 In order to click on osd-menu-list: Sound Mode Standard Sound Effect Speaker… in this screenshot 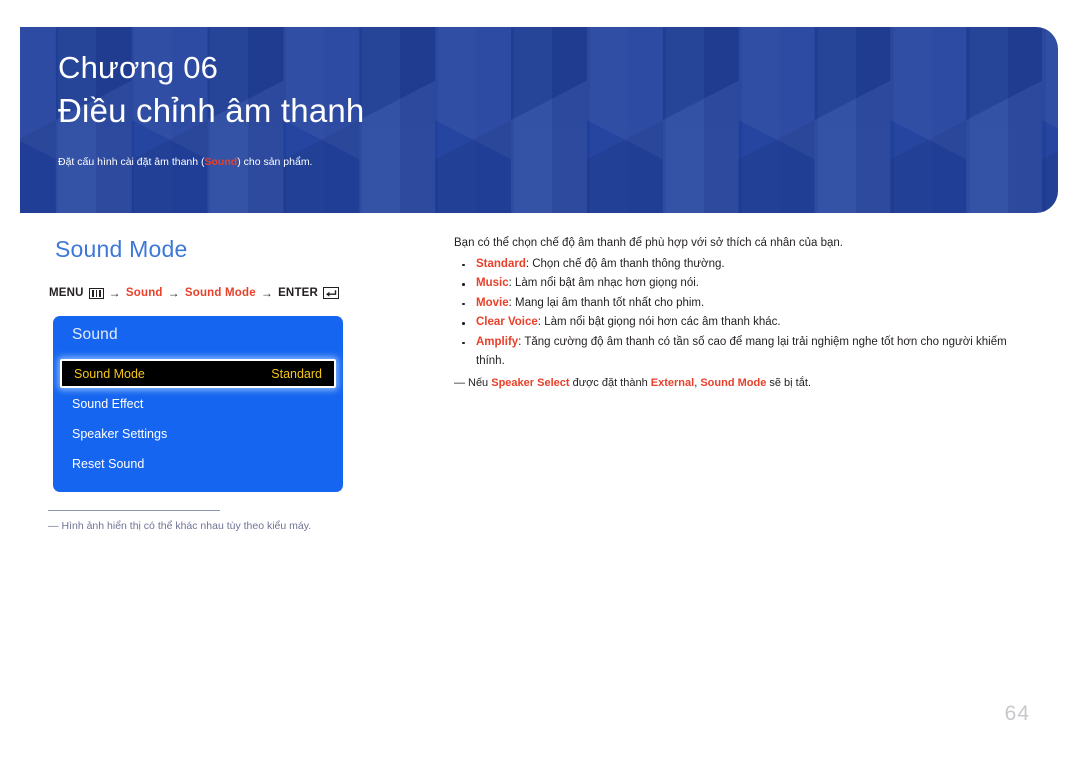, I will do `click(198, 418)`.